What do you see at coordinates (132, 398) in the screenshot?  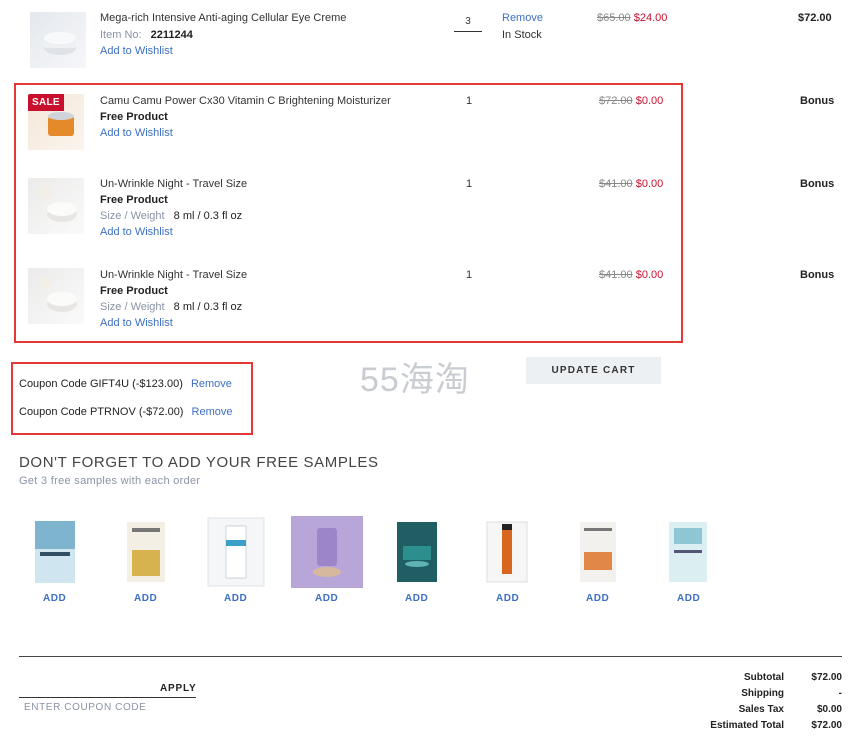 I see `coupons-highlight` at bounding box center [132, 398].